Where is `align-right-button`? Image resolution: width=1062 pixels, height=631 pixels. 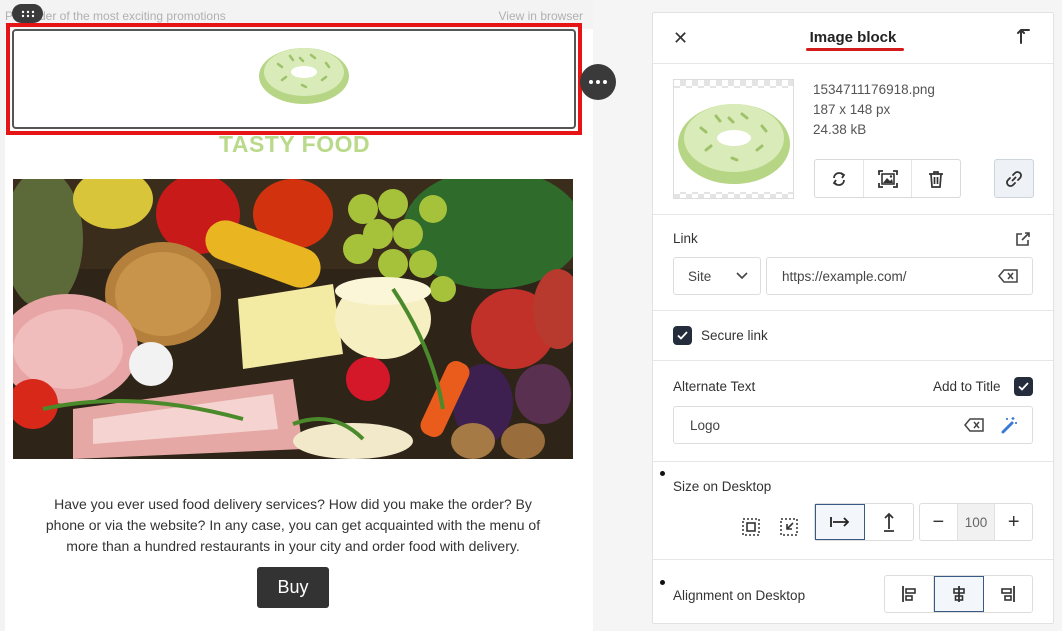 align-right-button is located at coordinates (1008, 594).